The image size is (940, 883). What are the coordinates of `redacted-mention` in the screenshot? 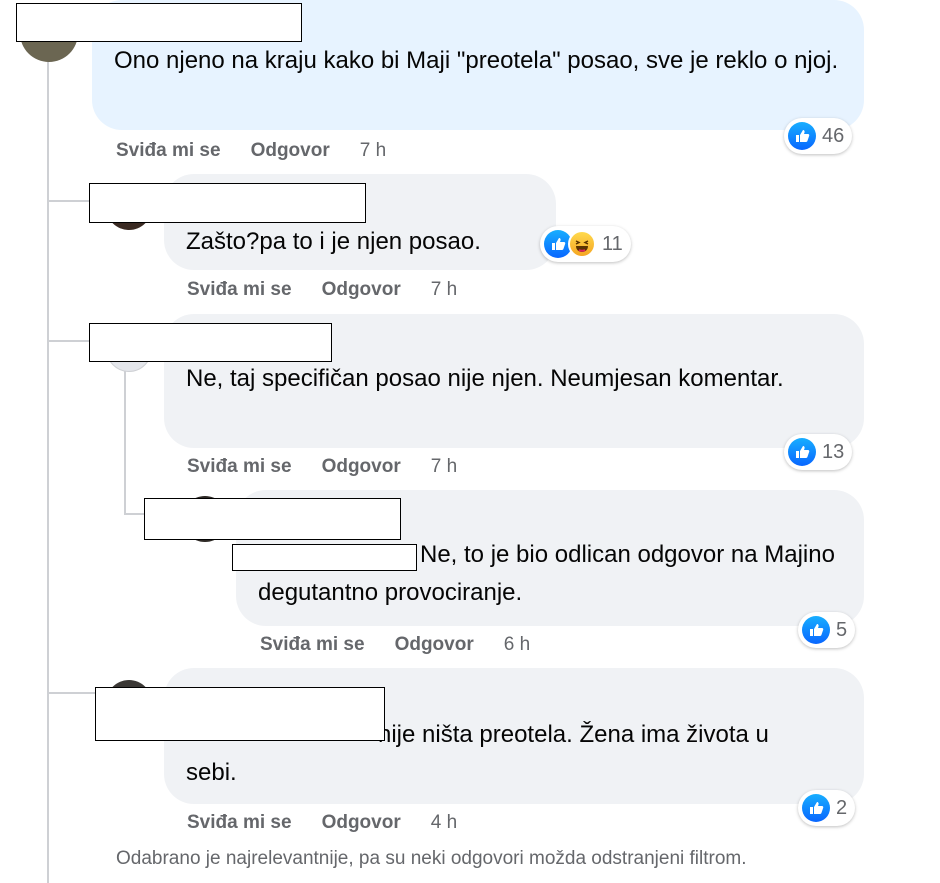 It's located at (324, 557).